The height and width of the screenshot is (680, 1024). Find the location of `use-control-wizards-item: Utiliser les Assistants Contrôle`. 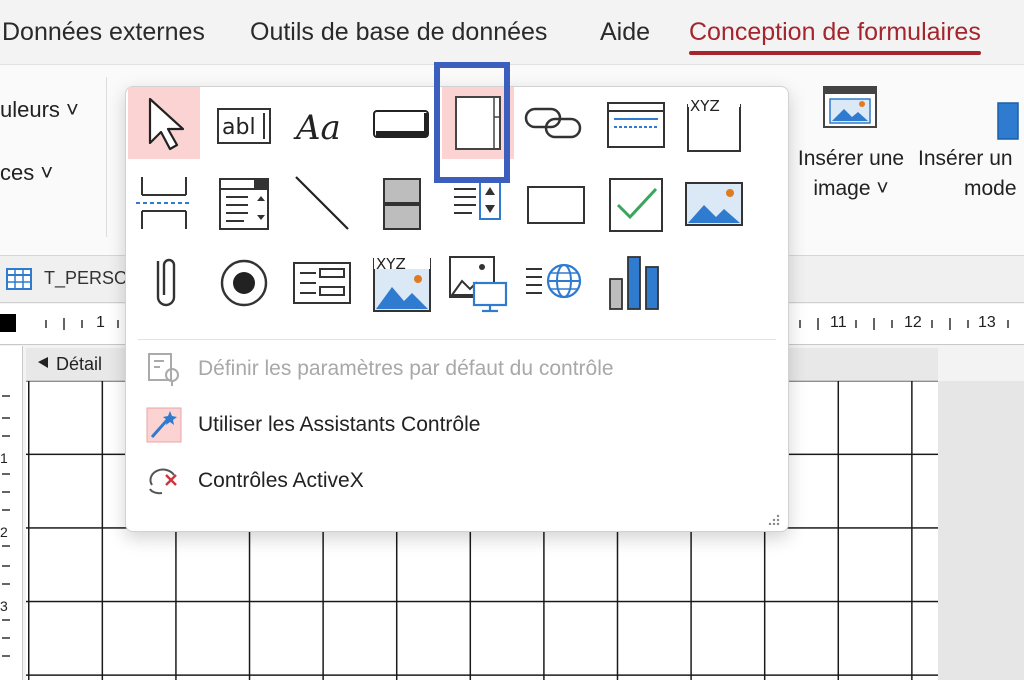

use-control-wizards-item: Utiliser les Assistants Contrôle is located at coordinates (457, 425).